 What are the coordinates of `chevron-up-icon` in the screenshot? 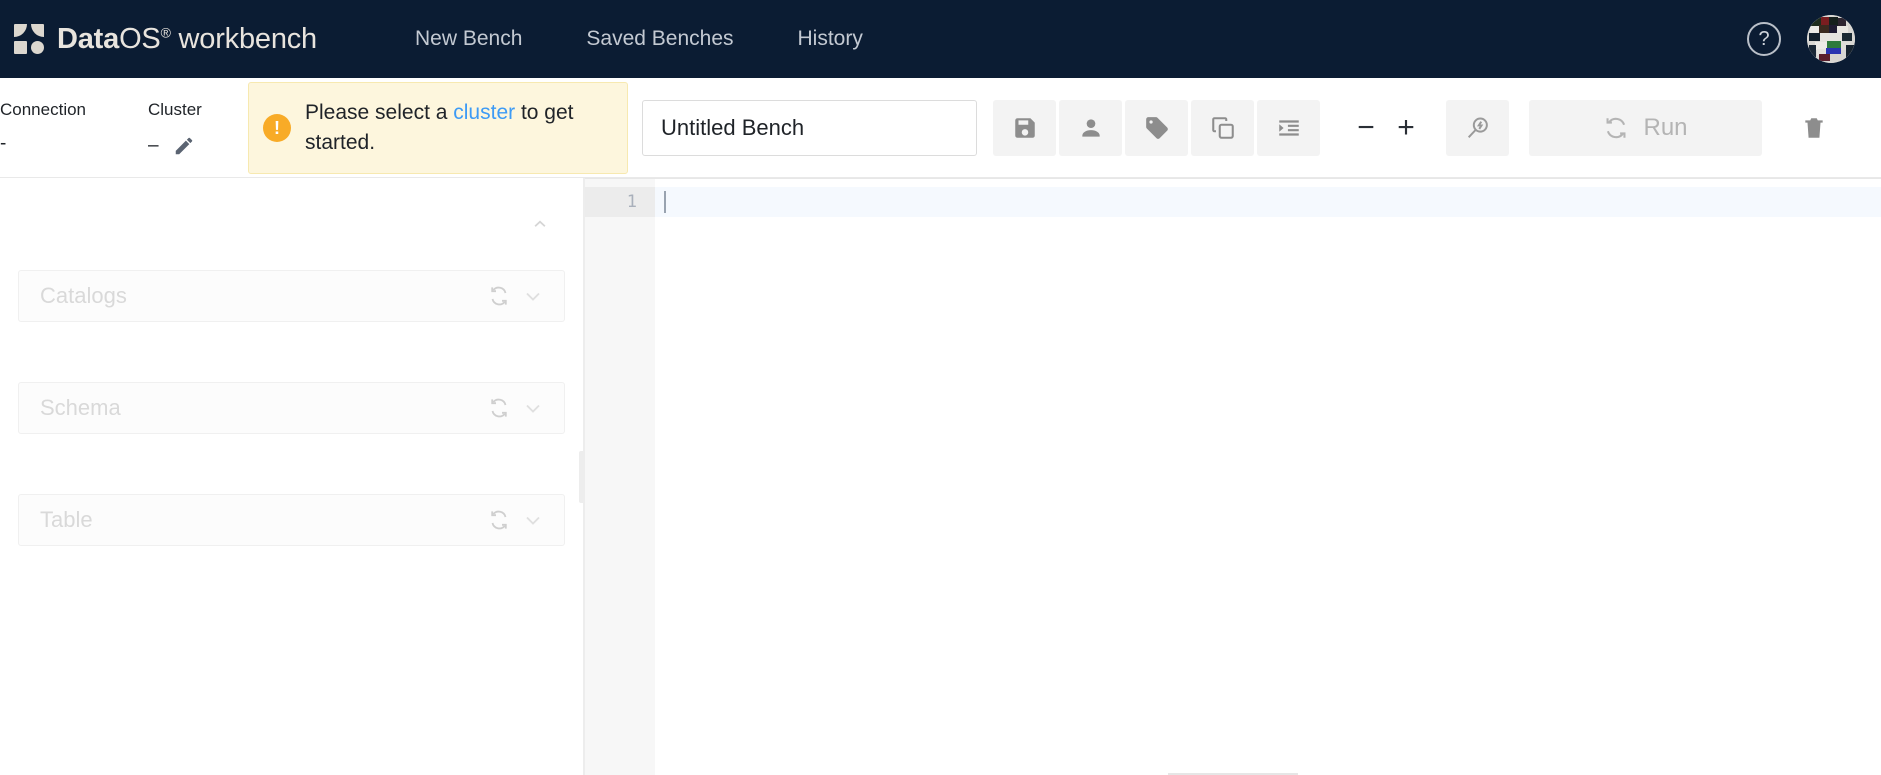 It's located at (540, 224).